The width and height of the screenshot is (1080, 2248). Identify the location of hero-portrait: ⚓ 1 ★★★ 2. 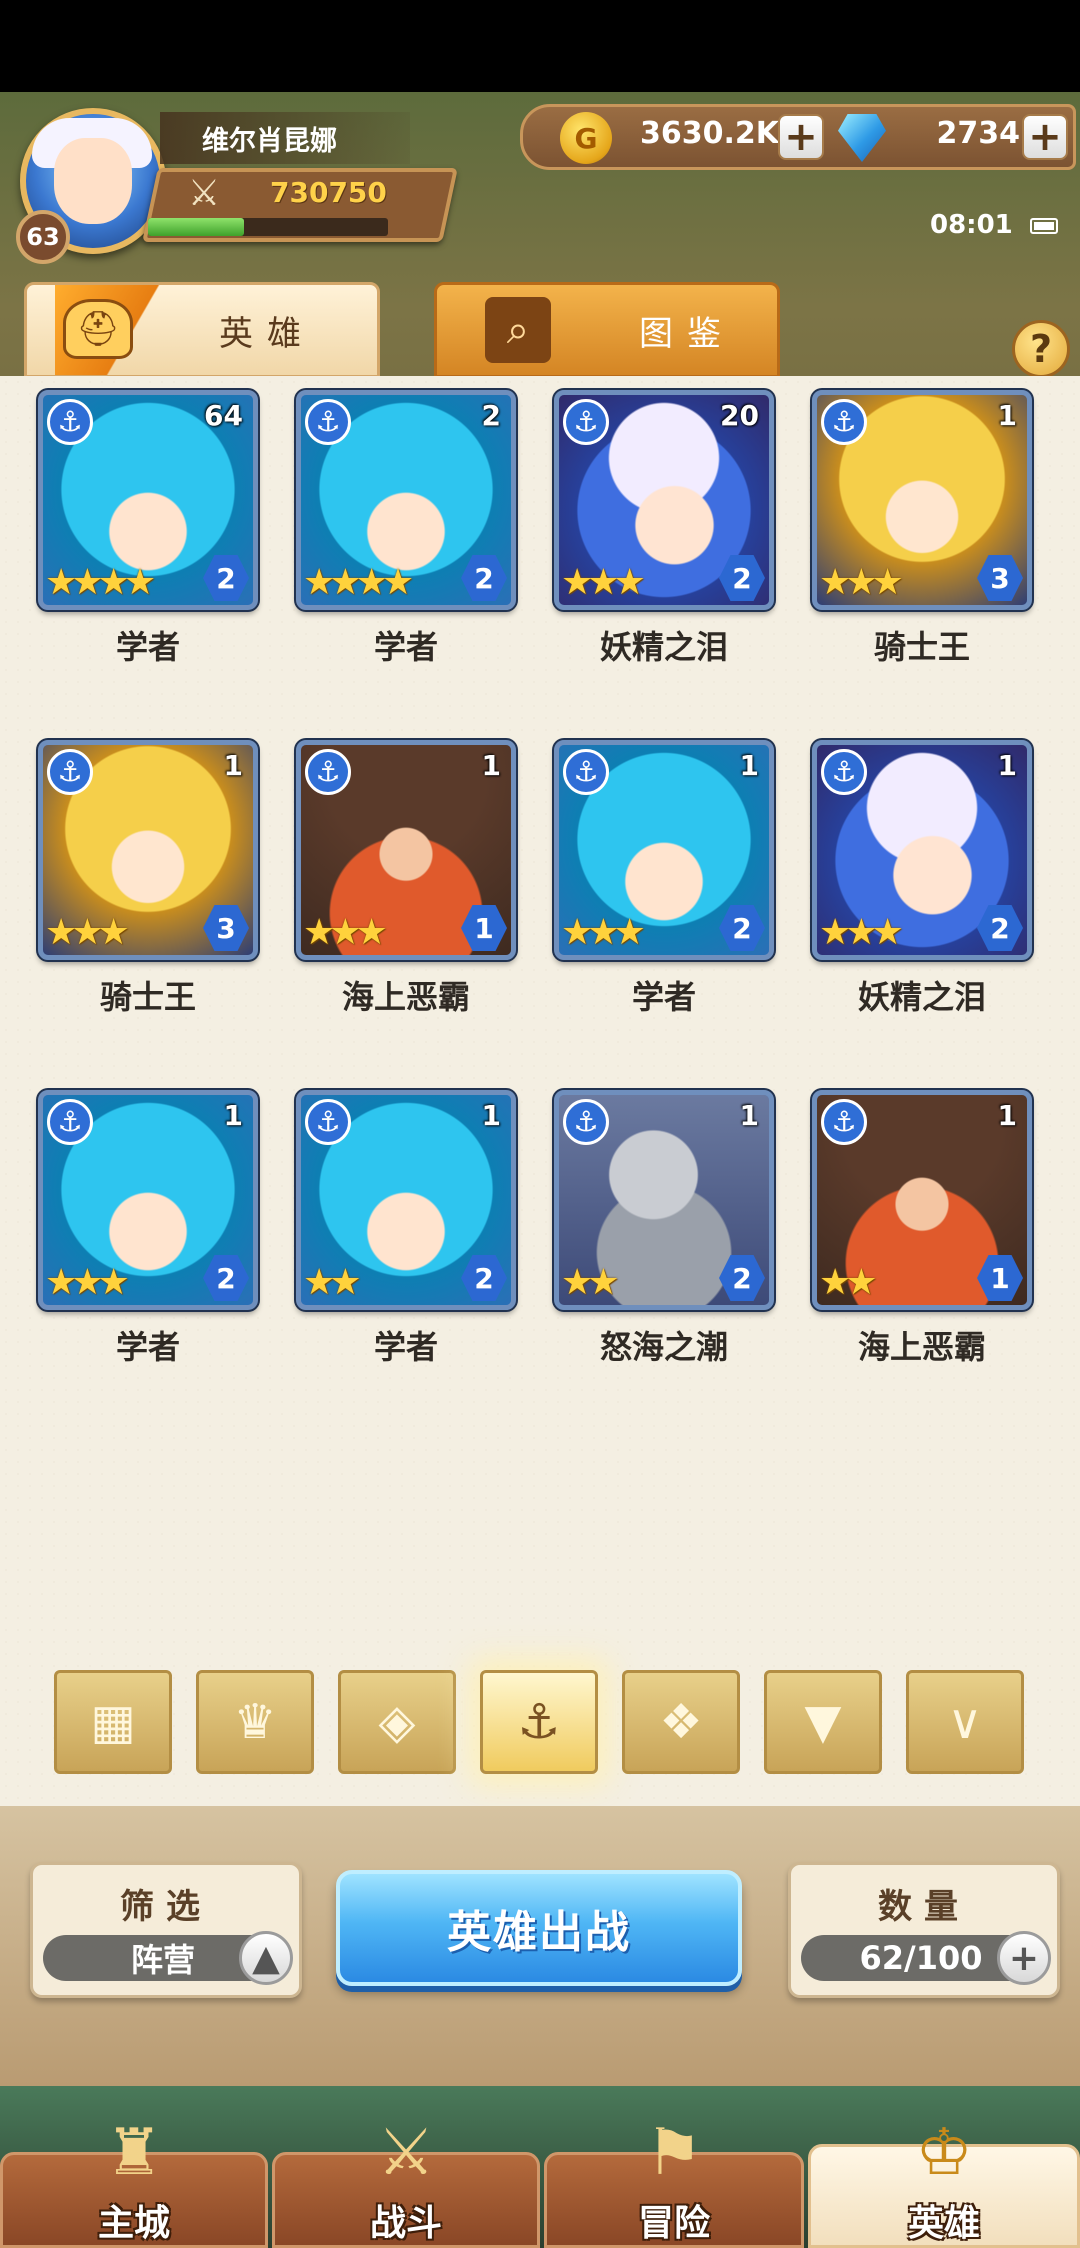
(922, 850).